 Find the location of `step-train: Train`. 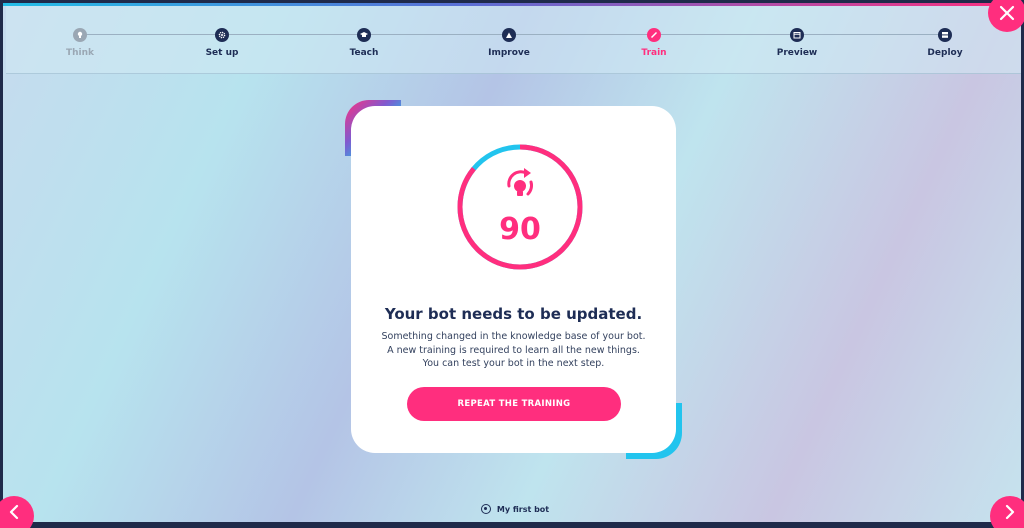

step-train: Train is located at coordinates (654, 43).